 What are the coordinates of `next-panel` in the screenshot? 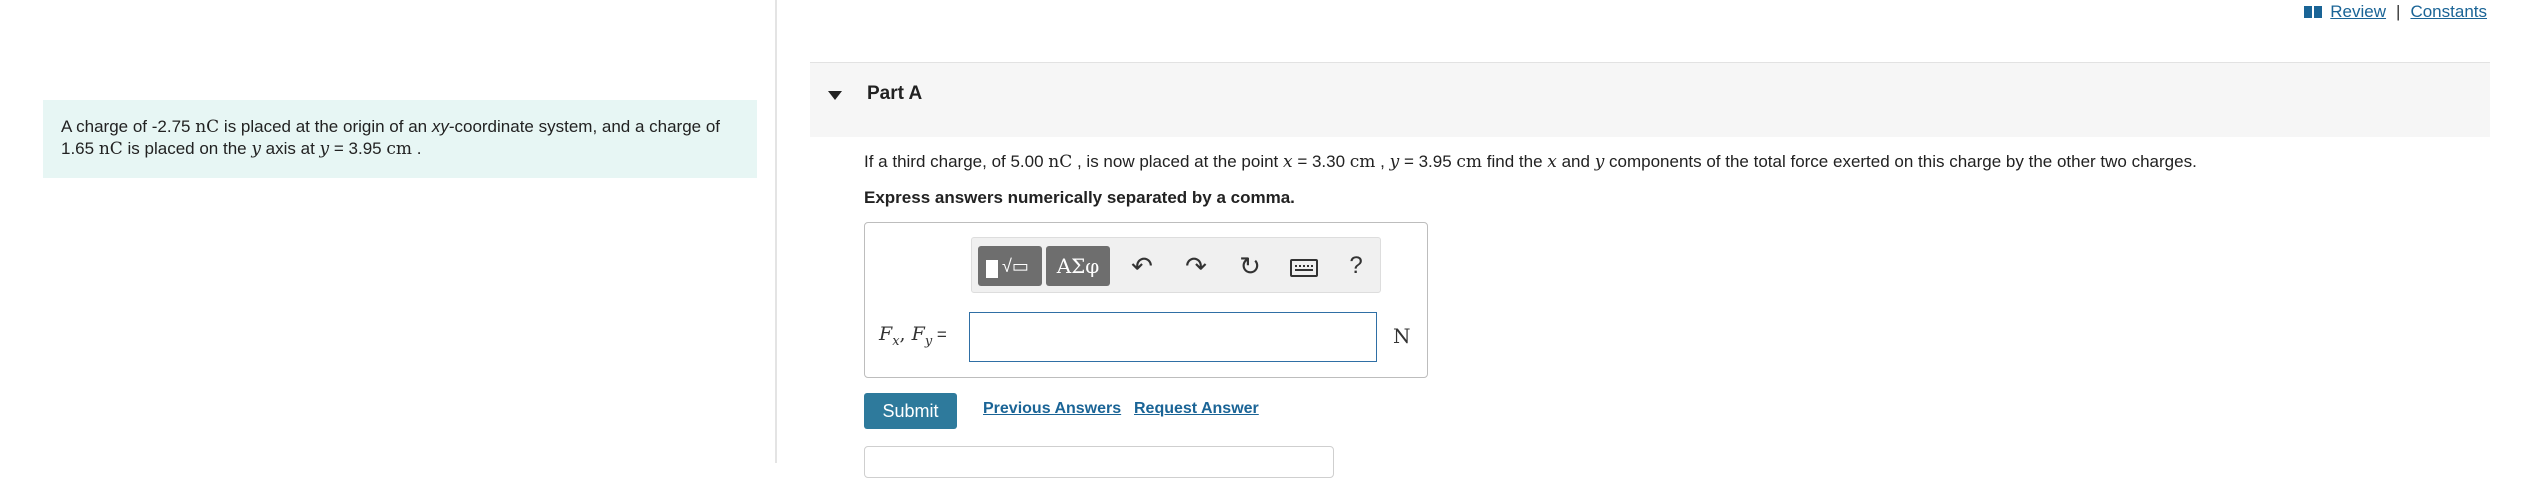 It's located at (1099, 462).